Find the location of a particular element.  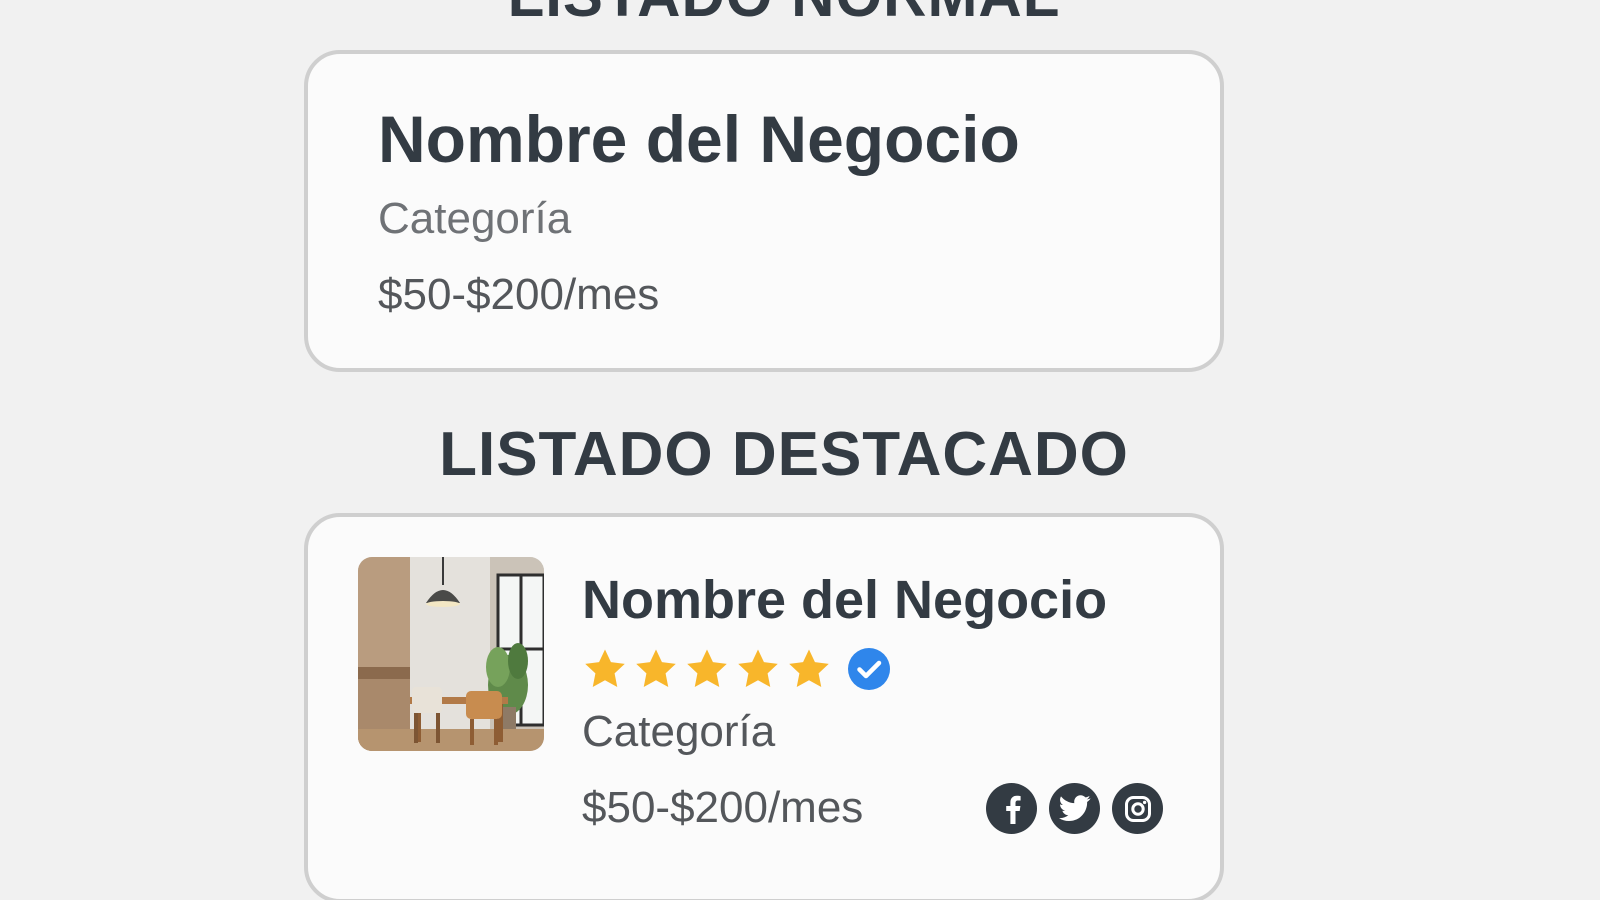

facebook-icon is located at coordinates (1011, 808).